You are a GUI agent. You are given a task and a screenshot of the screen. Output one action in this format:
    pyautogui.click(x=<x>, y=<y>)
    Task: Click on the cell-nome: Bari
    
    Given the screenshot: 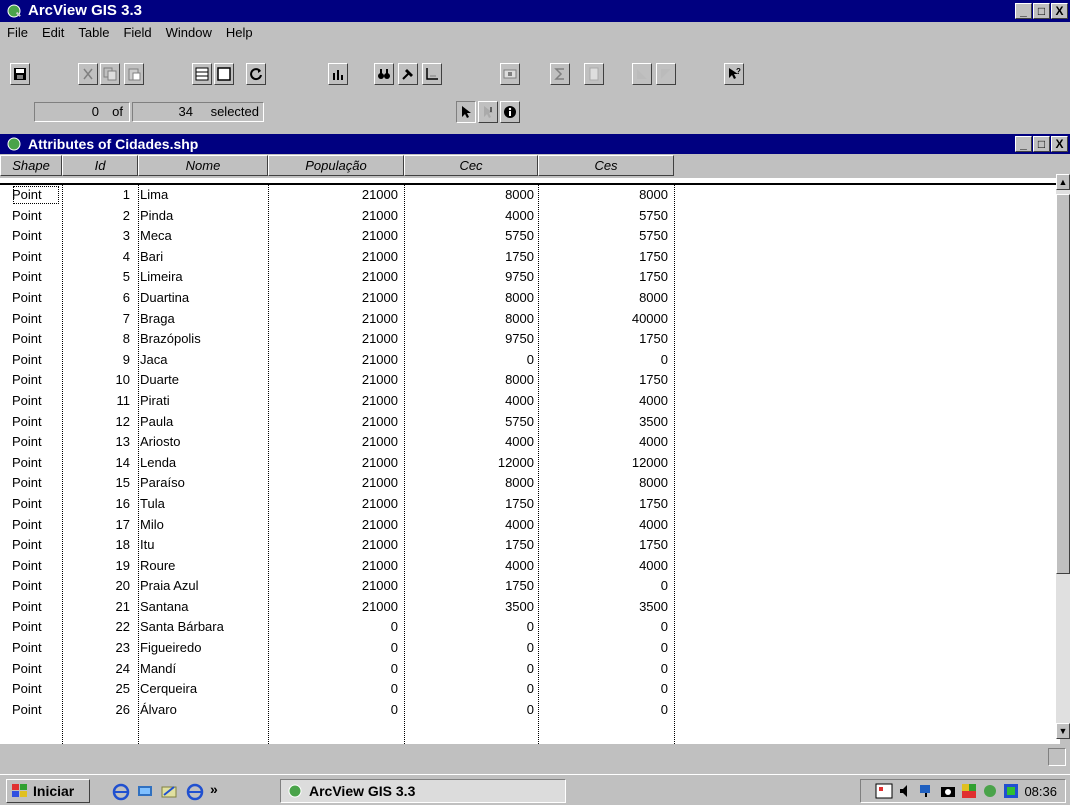 What is the action you would take?
    pyautogui.click(x=204, y=257)
    